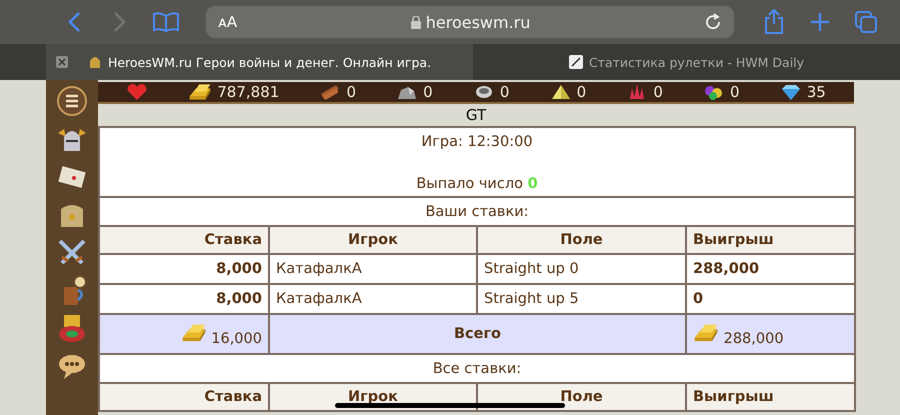  What do you see at coordinates (820, 22) in the screenshot?
I see `plus-icon` at bounding box center [820, 22].